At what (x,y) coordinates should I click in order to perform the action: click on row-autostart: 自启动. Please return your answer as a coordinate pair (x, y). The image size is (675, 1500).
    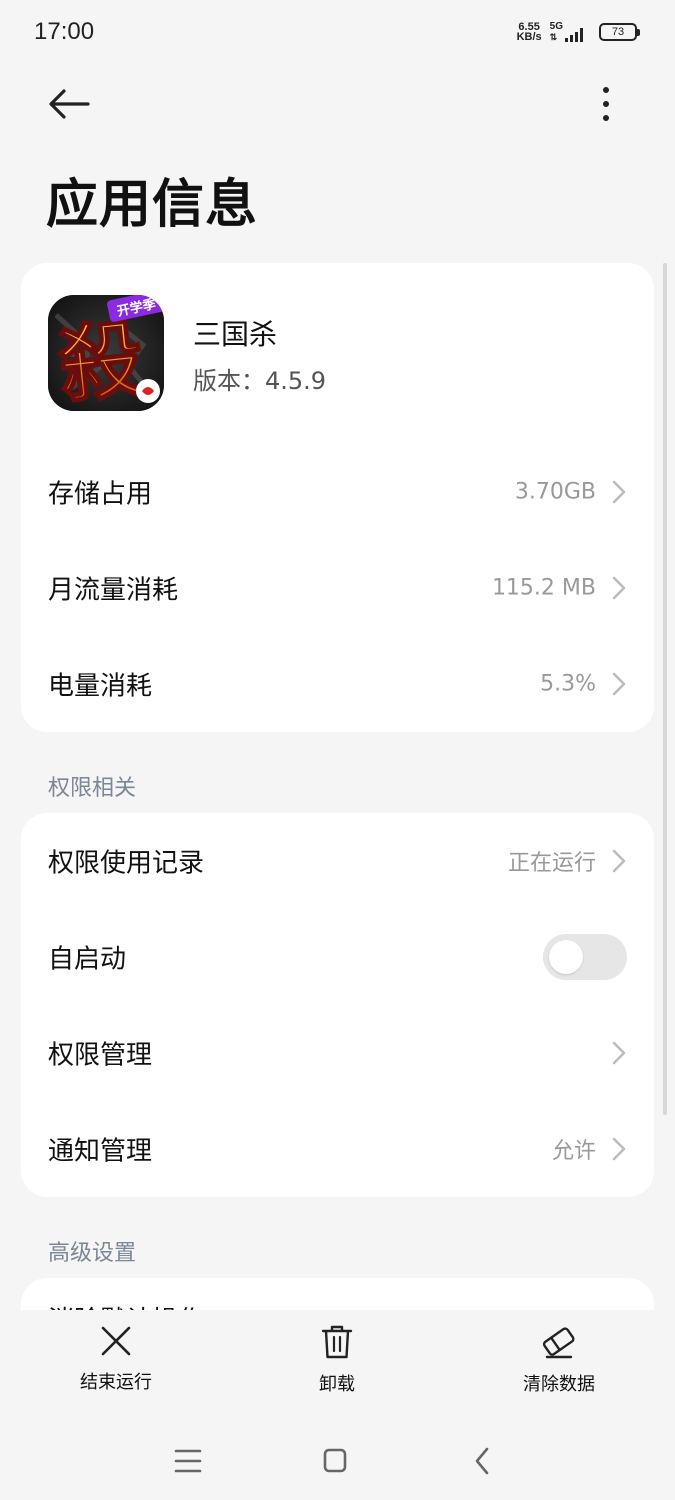
    Looking at the image, I should click on (337, 957).